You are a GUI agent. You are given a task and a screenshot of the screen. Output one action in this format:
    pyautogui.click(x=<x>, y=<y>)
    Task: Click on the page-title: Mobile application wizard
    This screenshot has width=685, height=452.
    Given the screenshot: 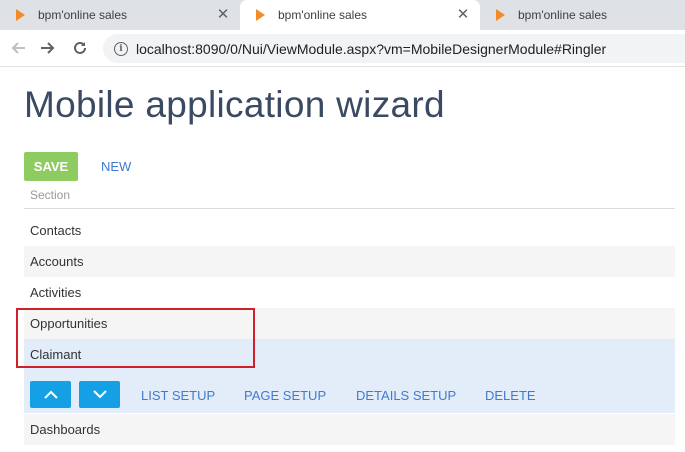 What is the action you would take?
    pyautogui.click(x=234, y=104)
    